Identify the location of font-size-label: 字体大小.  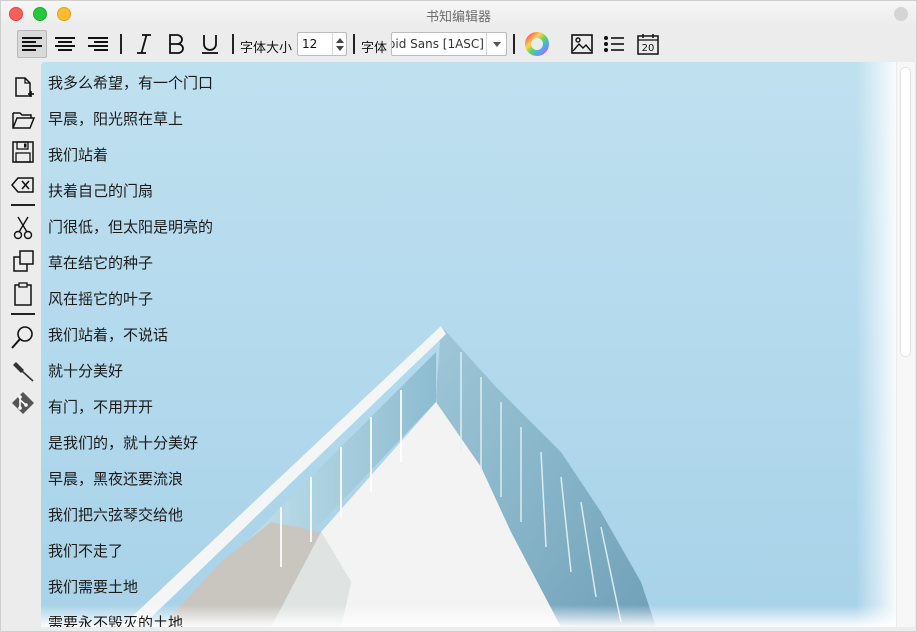
(266, 48).